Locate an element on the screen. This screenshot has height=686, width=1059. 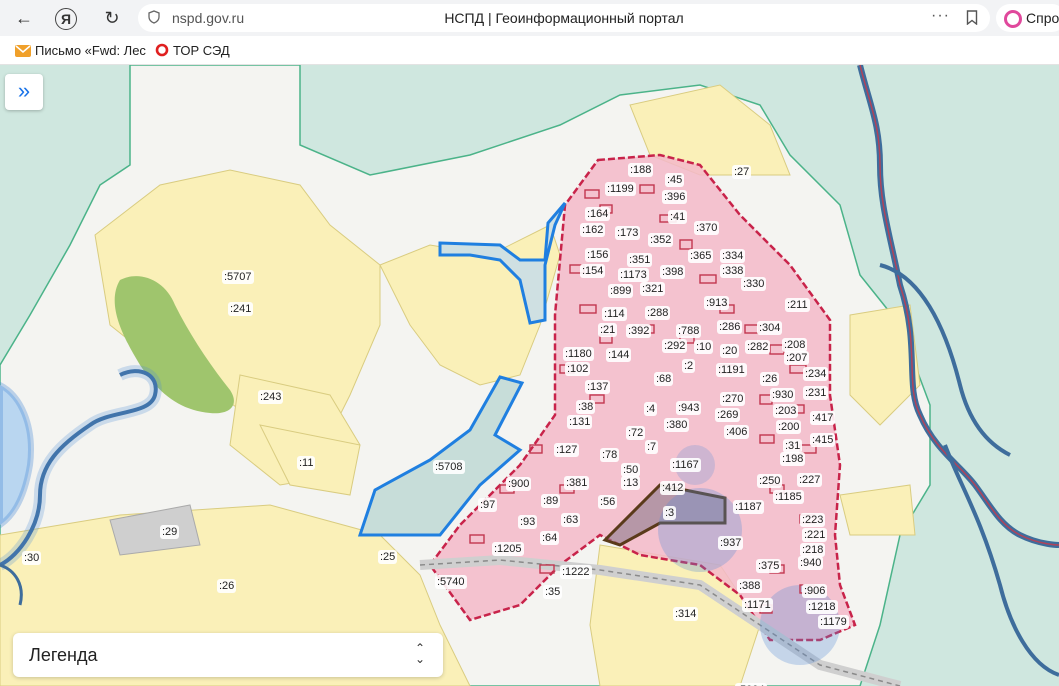
bookmark-icon is located at coordinates (972, 17).